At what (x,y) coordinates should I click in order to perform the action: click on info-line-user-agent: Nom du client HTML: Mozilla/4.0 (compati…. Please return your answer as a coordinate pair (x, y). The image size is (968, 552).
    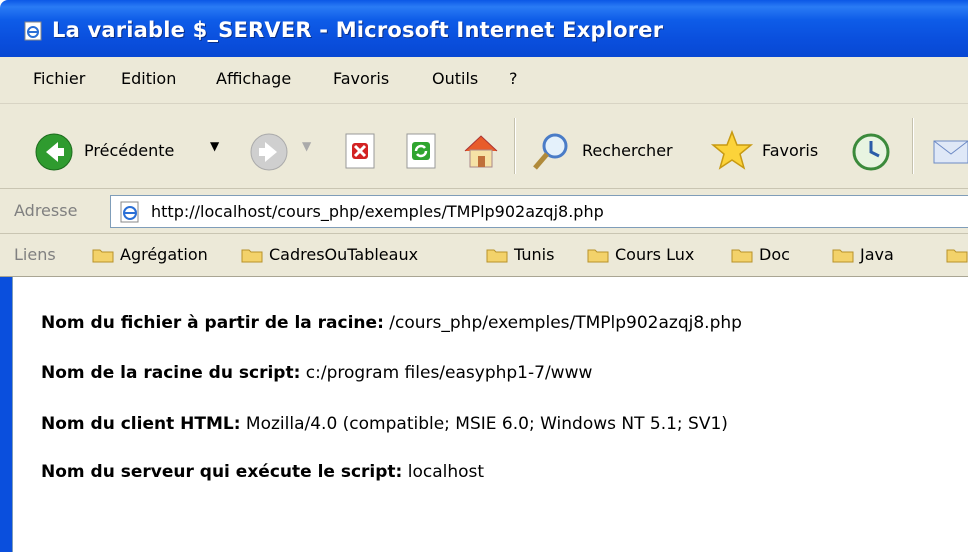
    Looking at the image, I should click on (384, 424).